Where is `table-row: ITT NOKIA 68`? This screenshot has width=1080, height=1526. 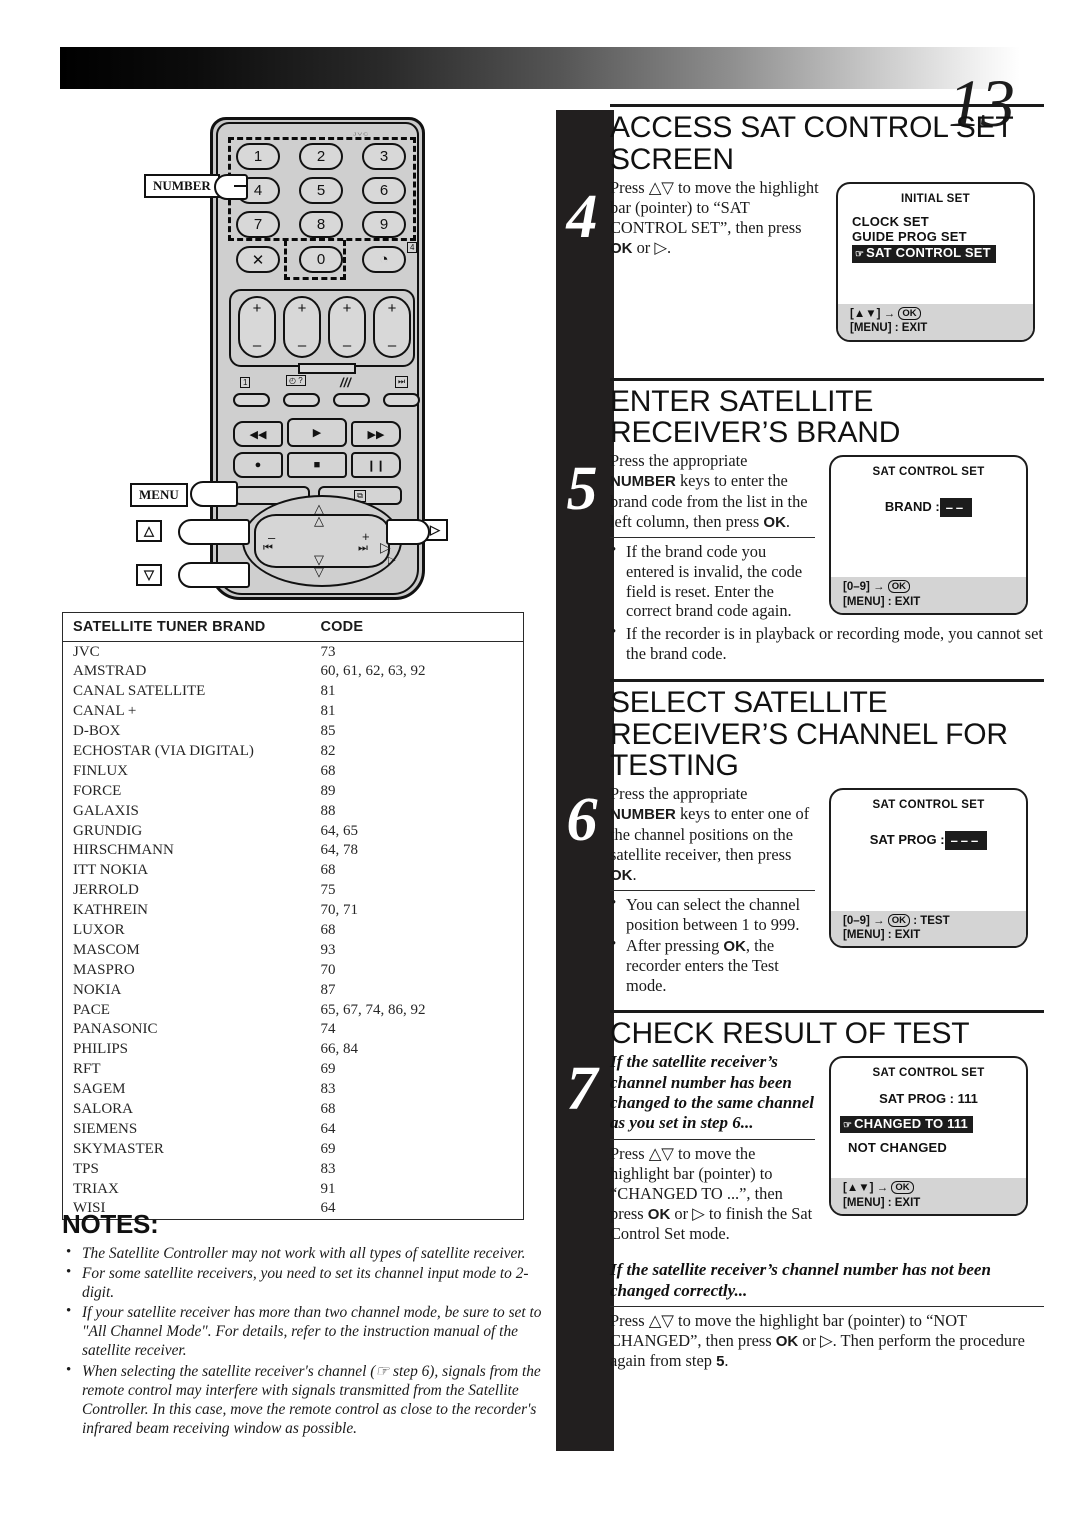 table-row: ITT NOKIA 68 is located at coordinates (293, 871).